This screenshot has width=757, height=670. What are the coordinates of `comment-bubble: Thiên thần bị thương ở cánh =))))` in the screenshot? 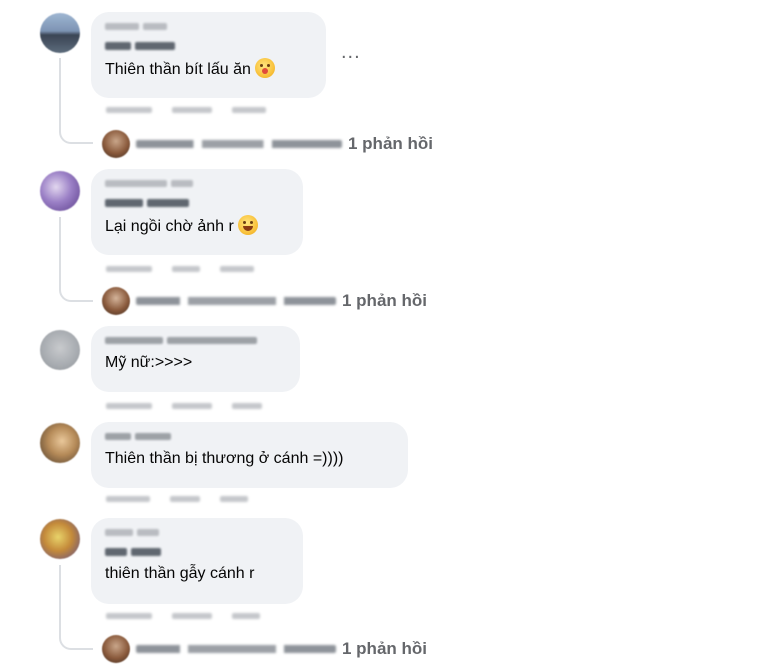 It's located at (249, 455).